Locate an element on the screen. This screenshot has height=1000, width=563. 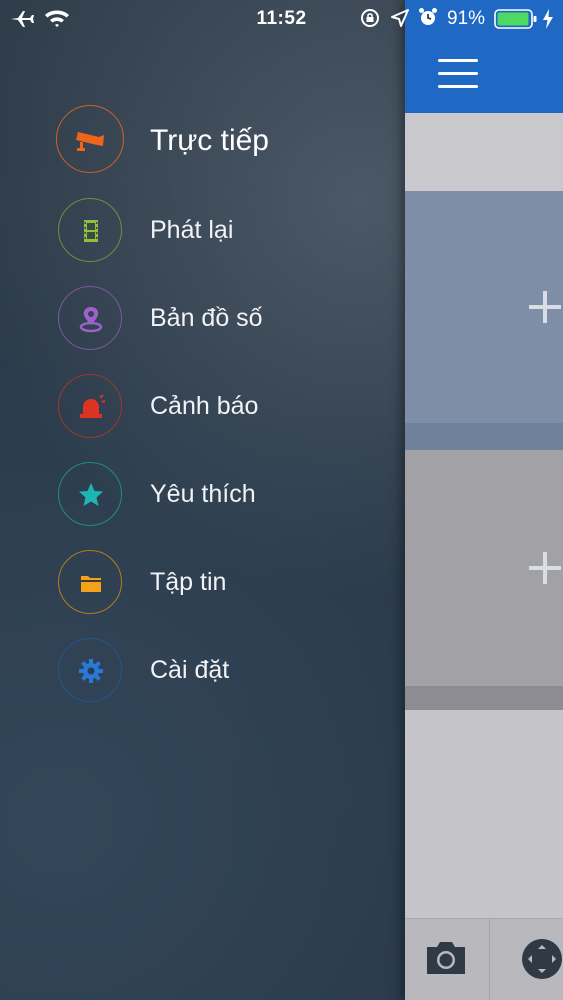
status-bar: 11:52 91% is located at coordinates (281, 19).